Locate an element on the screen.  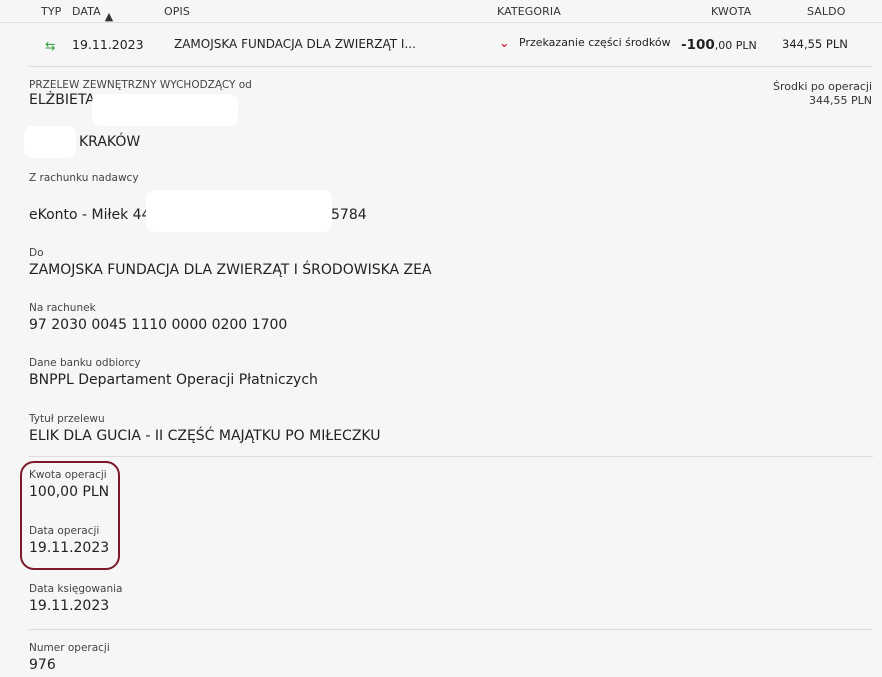
col-typ: TYP is located at coordinates (51, 11).